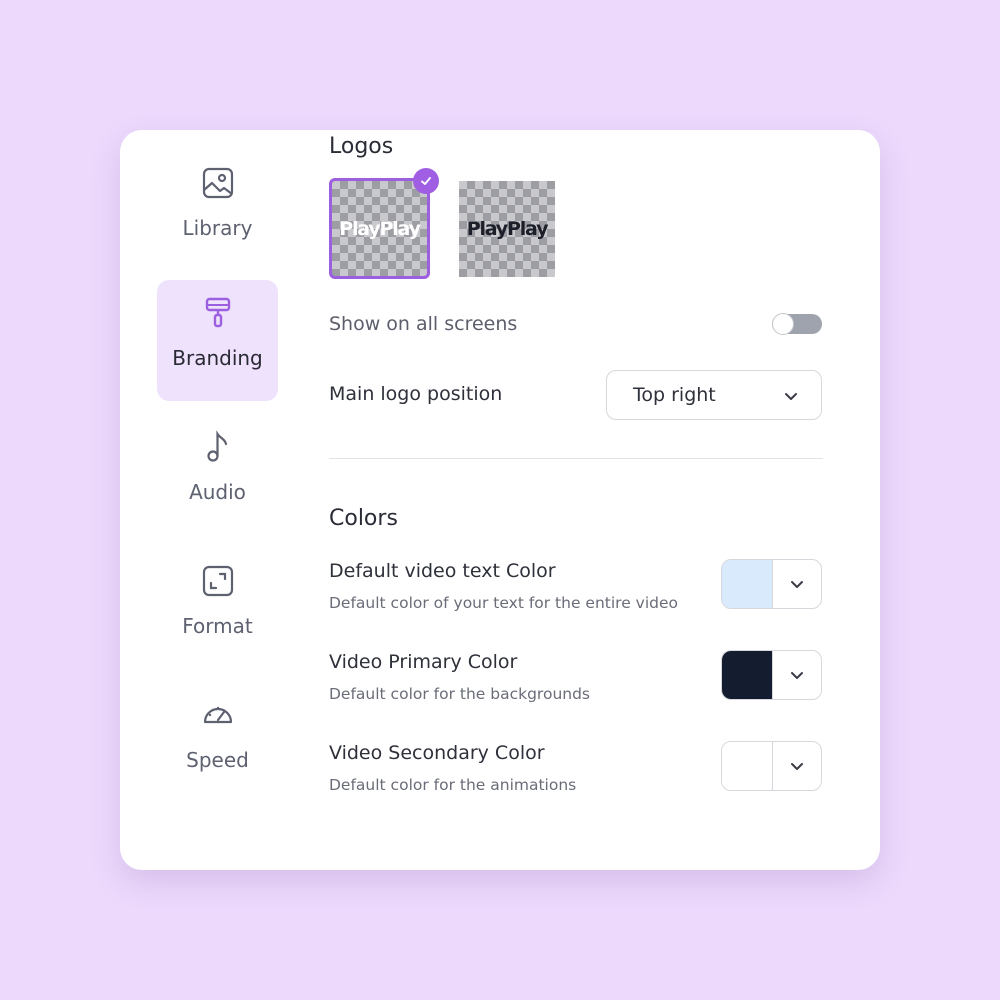 The width and height of the screenshot is (1000, 1000). I want to click on color-item-title: Default video text Color, so click(442, 571).